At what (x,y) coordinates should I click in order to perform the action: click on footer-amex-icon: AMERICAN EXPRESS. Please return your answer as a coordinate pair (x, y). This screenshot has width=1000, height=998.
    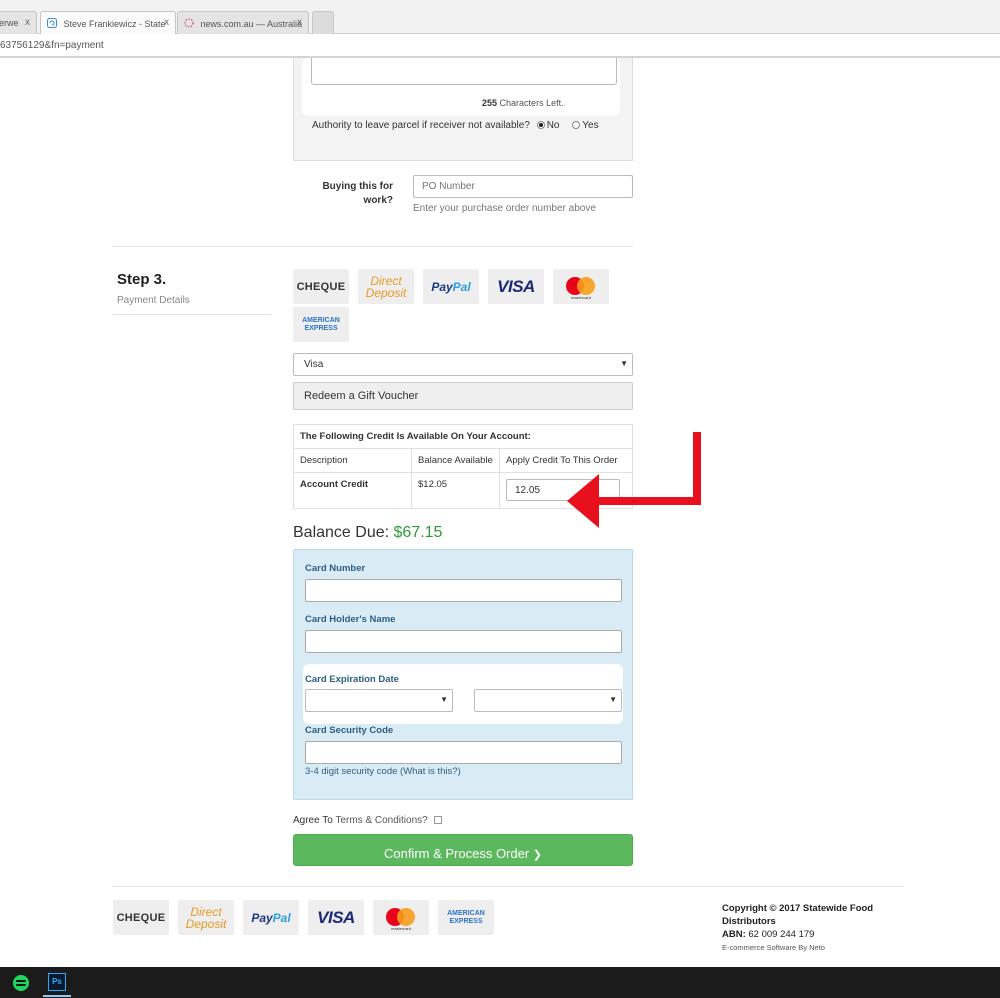
    Looking at the image, I should click on (466, 917).